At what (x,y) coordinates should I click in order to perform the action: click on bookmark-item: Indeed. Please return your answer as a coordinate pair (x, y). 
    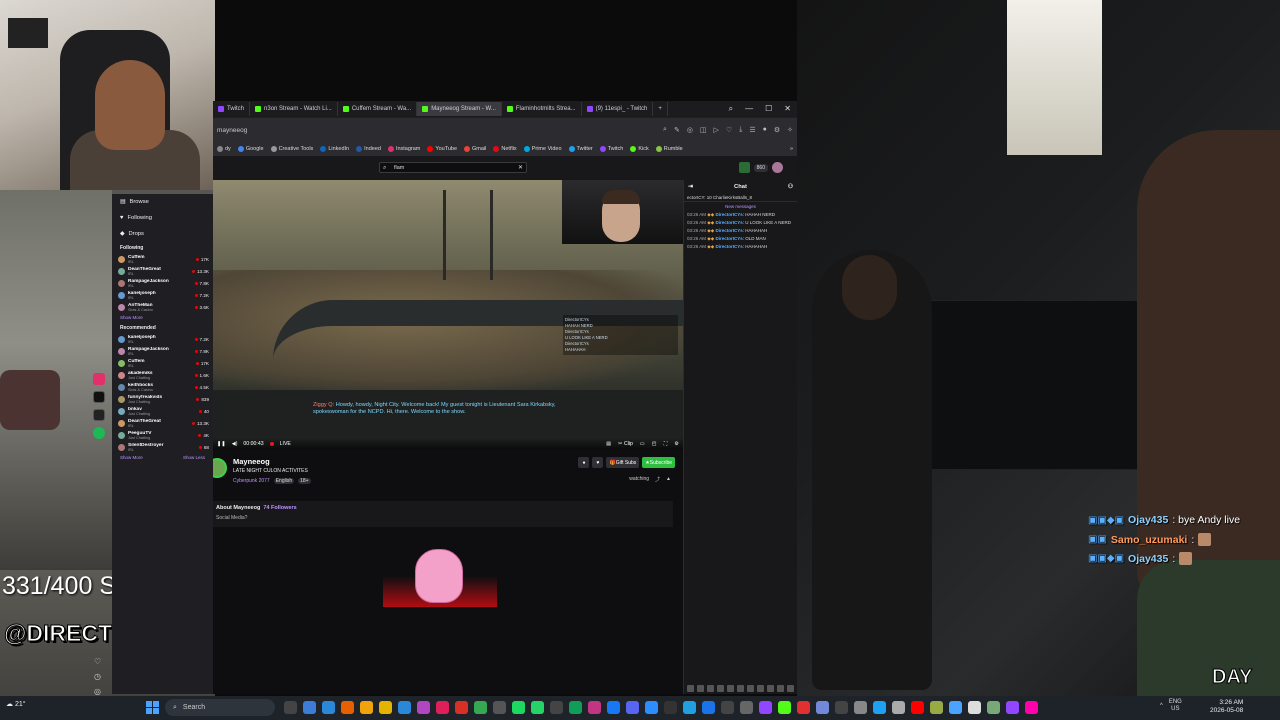
    Looking at the image, I should click on (368, 149).